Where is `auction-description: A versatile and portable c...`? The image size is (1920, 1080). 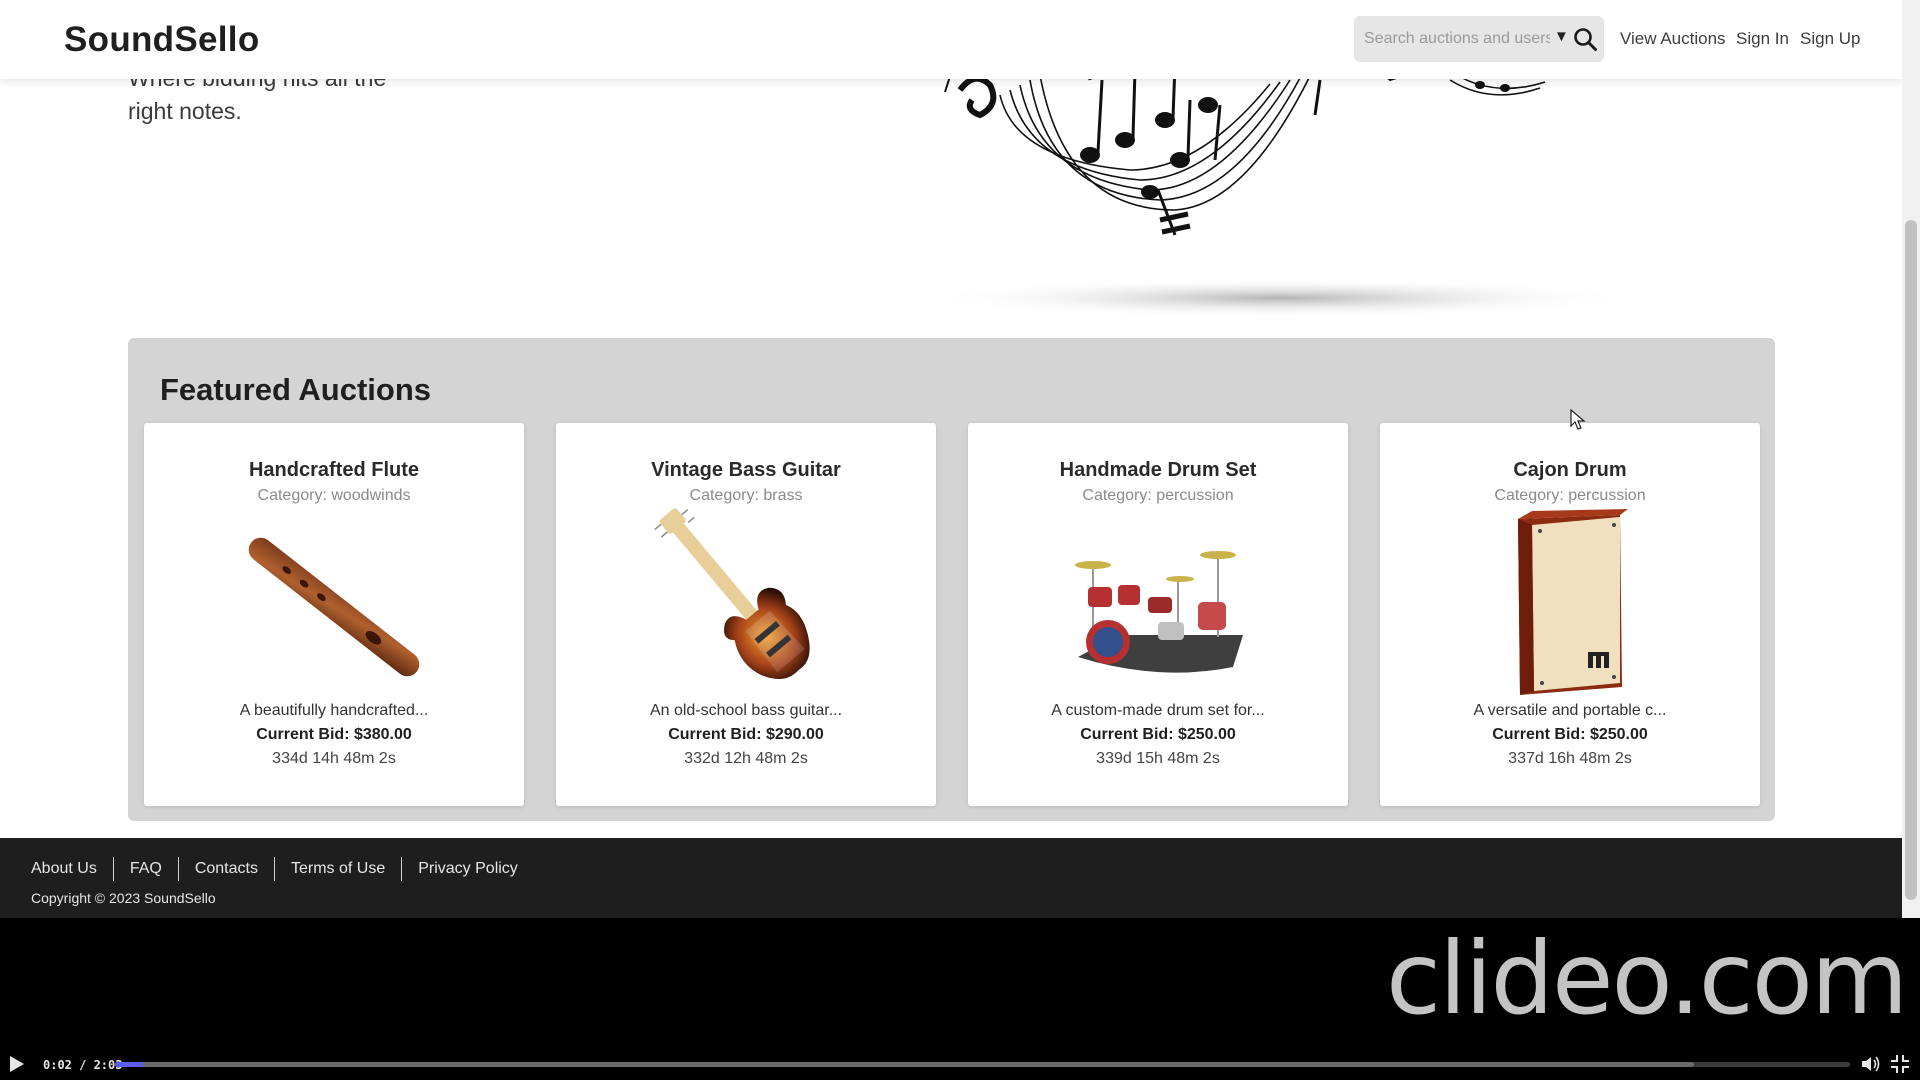 auction-description: A versatile and portable c... is located at coordinates (1570, 710).